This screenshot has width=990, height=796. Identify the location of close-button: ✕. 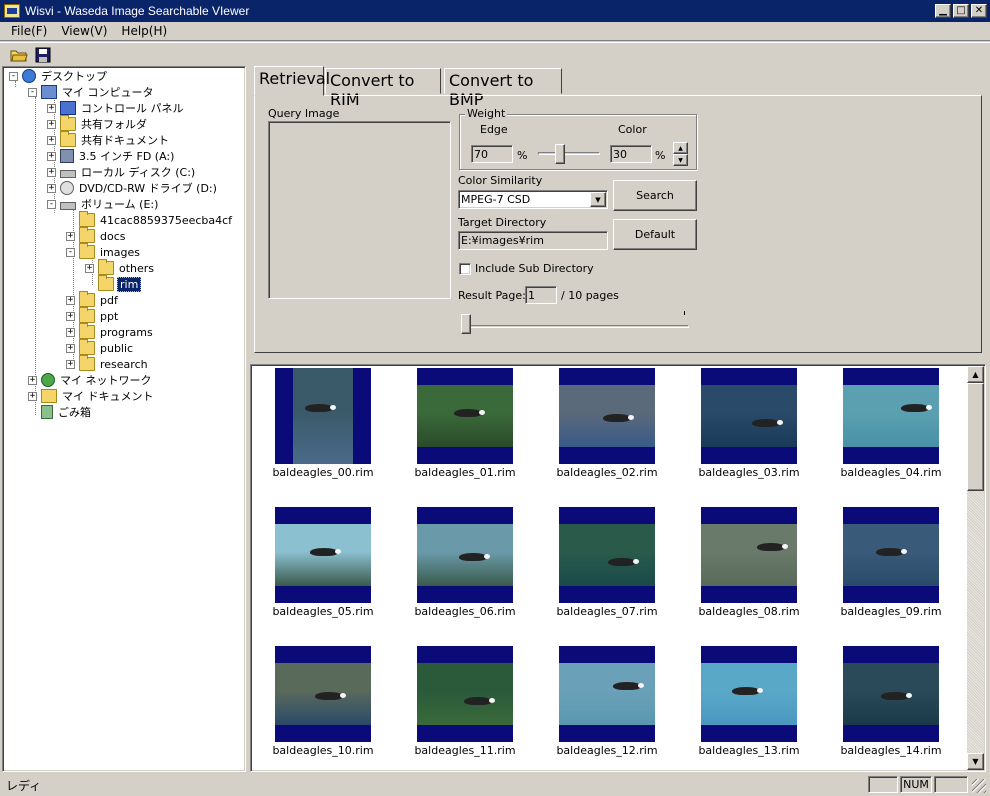
(979, 11).